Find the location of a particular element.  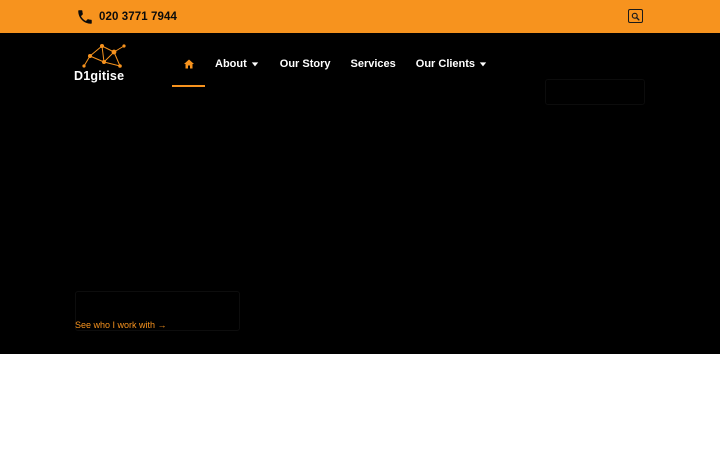

phone-icon is located at coordinates (85, 17).